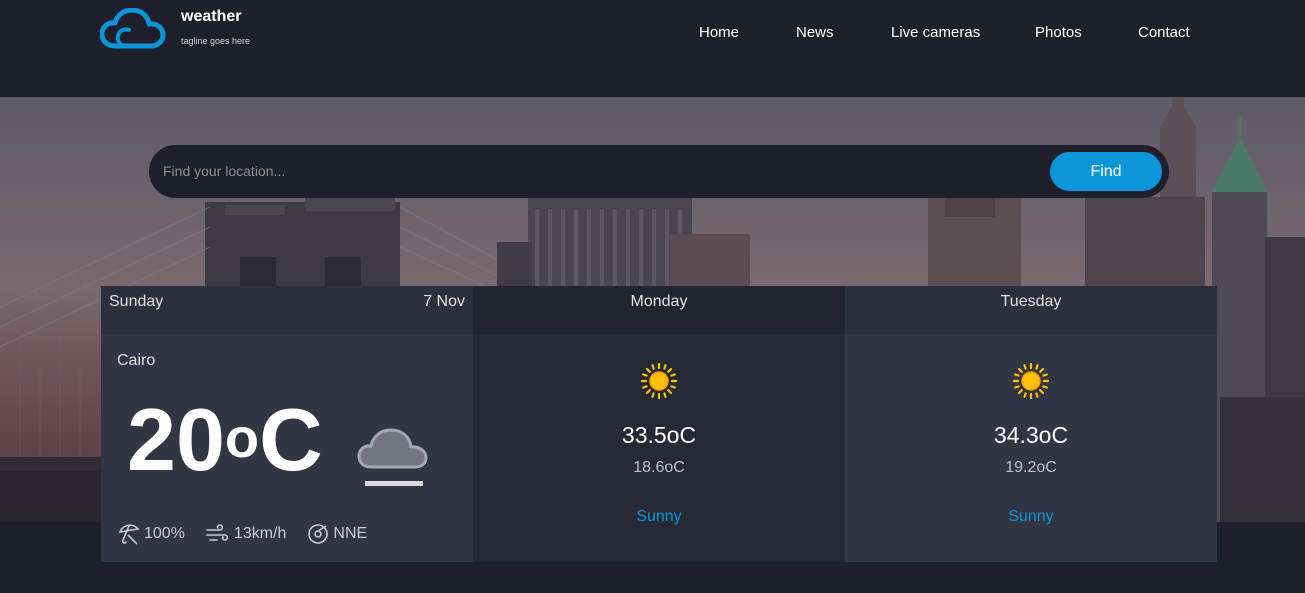 This screenshot has width=1305, height=593. I want to click on min-temp-value: 18.6, so click(649, 467).